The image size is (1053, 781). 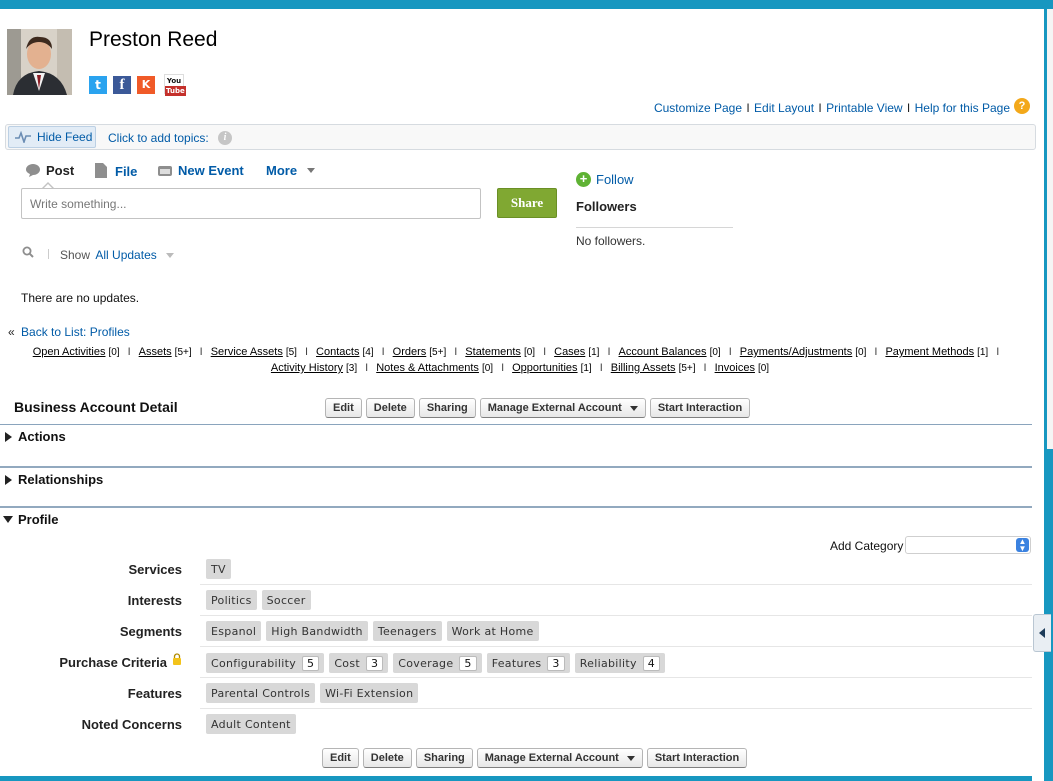 What do you see at coordinates (492, 631) in the screenshot?
I see `tag: Work at Home` at bounding box center [492, 631].